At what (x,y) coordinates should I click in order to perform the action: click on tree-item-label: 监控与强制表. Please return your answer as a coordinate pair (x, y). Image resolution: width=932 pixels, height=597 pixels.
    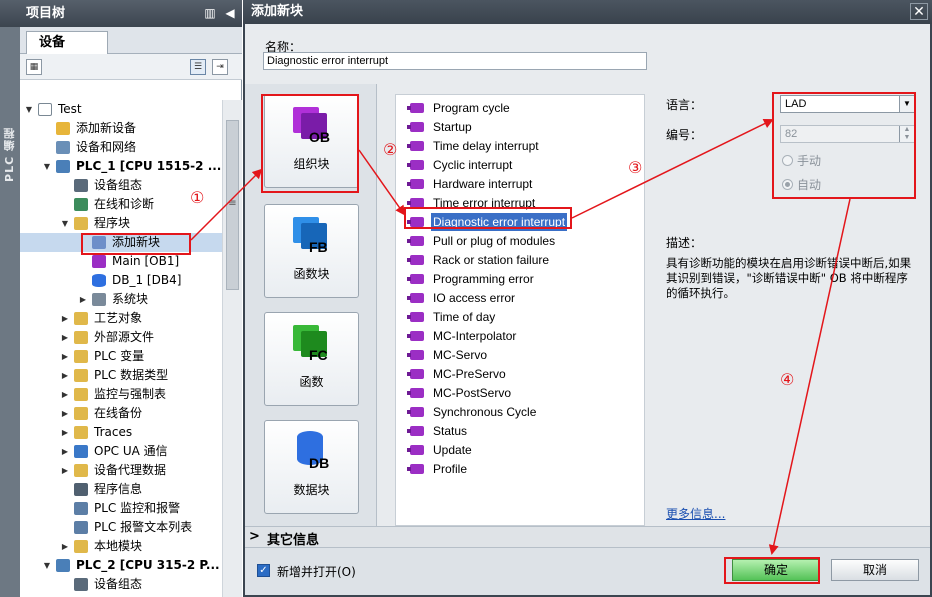
    Looking at the image, I should click on (130, 394).